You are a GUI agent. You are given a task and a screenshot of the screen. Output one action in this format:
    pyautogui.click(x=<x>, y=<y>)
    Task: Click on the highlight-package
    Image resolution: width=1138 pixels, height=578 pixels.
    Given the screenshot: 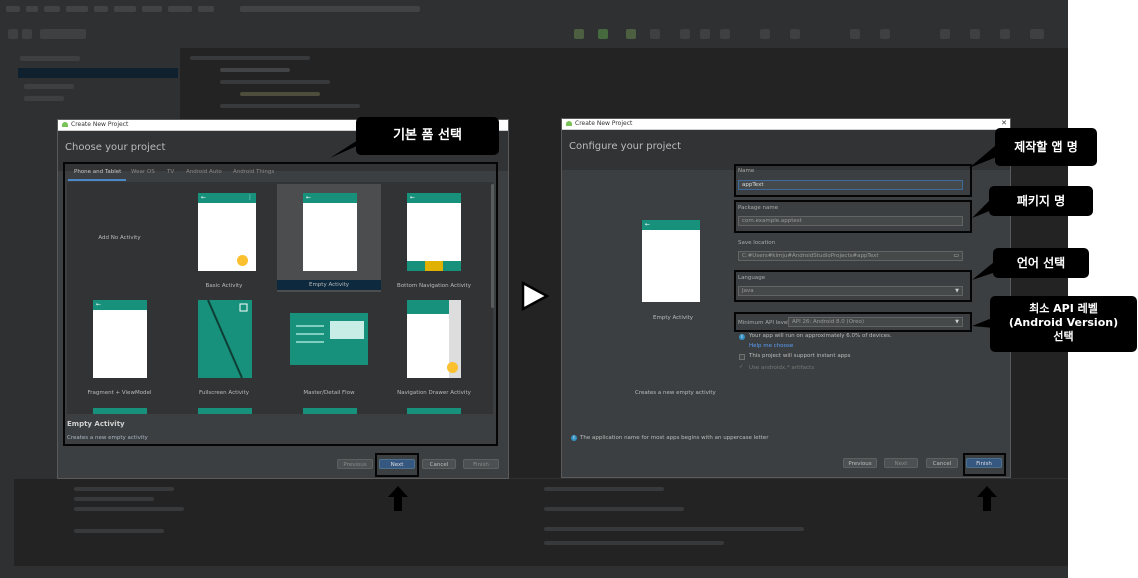 What is the action you would take?
    pyautogui.click(x=853, y=216)
    